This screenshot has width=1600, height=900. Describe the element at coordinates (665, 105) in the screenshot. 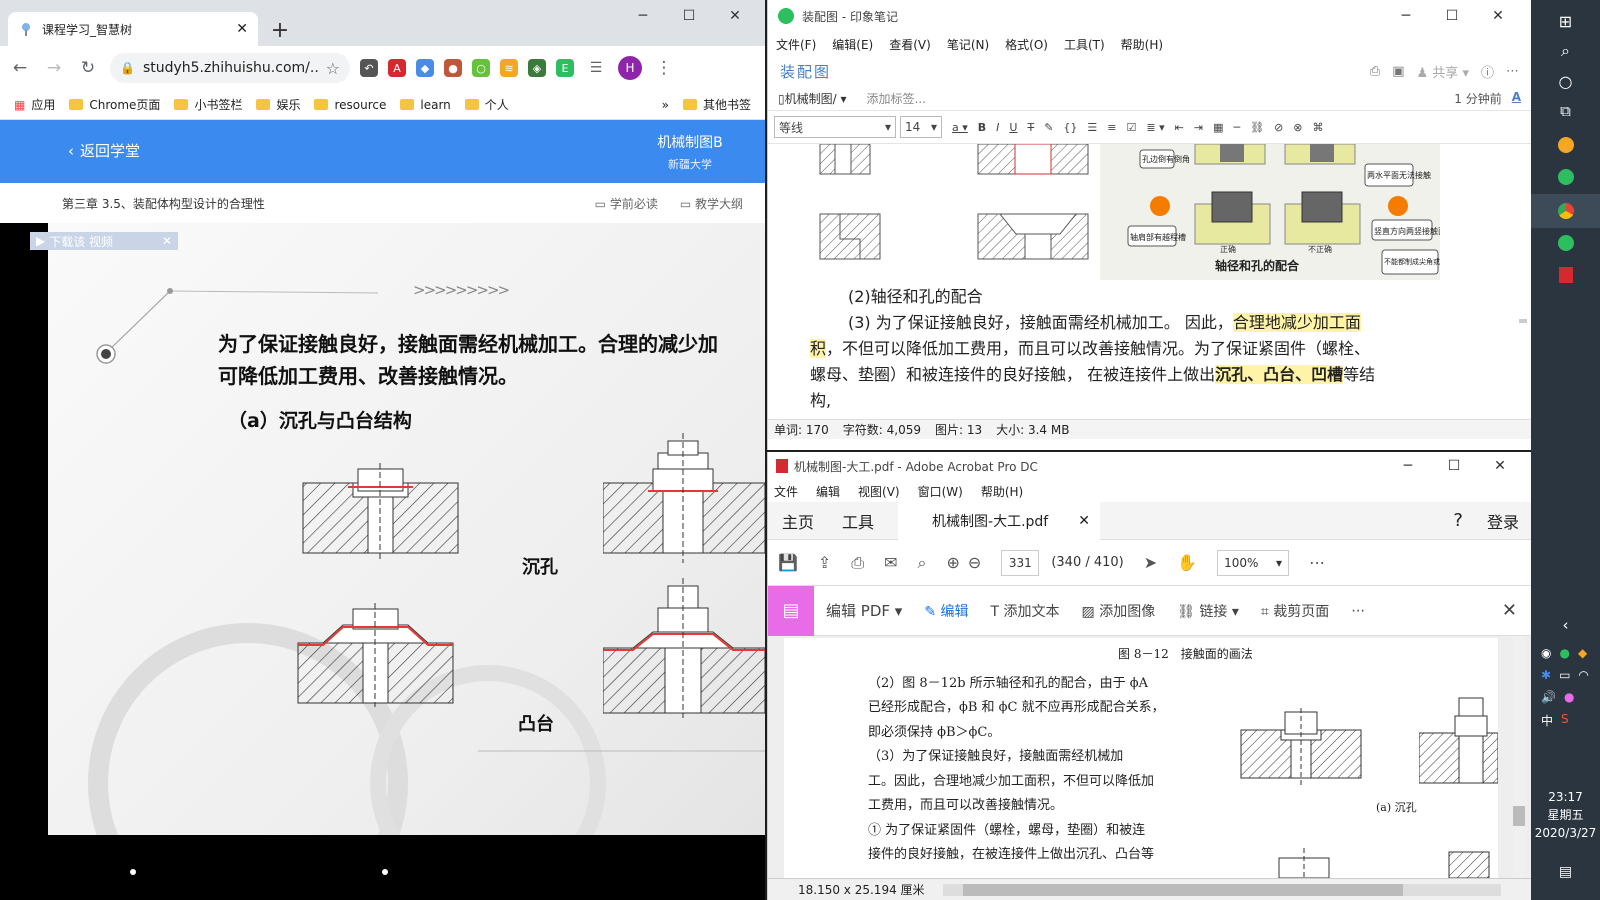

I see `bookmarks-overflow: »` at that location.